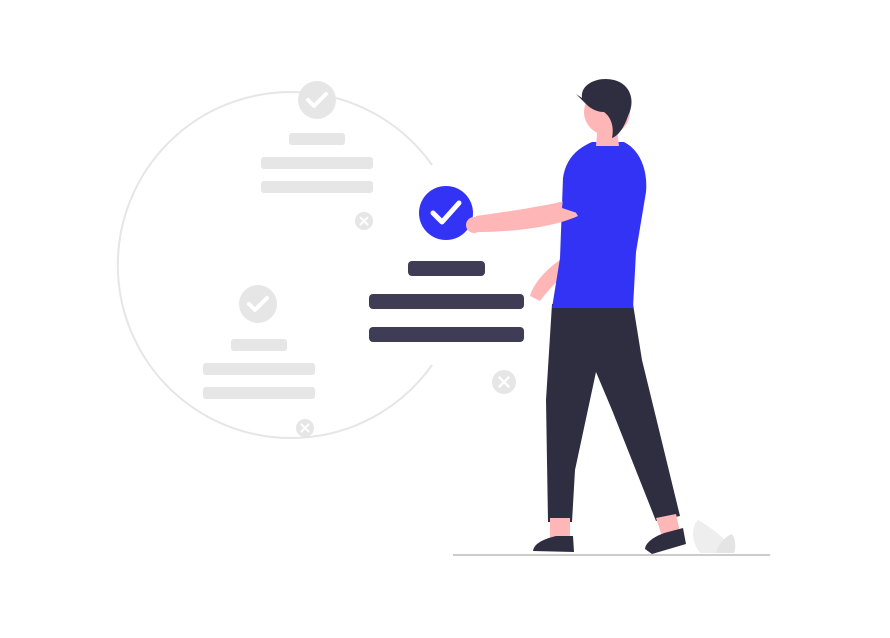 This screenshot has height=638, width=890. Describe the element at coordinates (599, 225) in the screenshot. I see `shirt` at that location.